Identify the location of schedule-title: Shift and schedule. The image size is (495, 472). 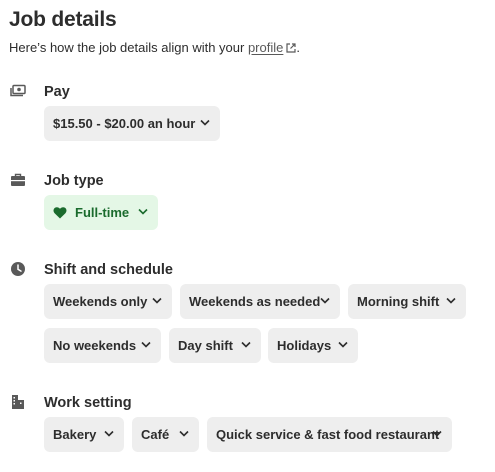
(108, 270).